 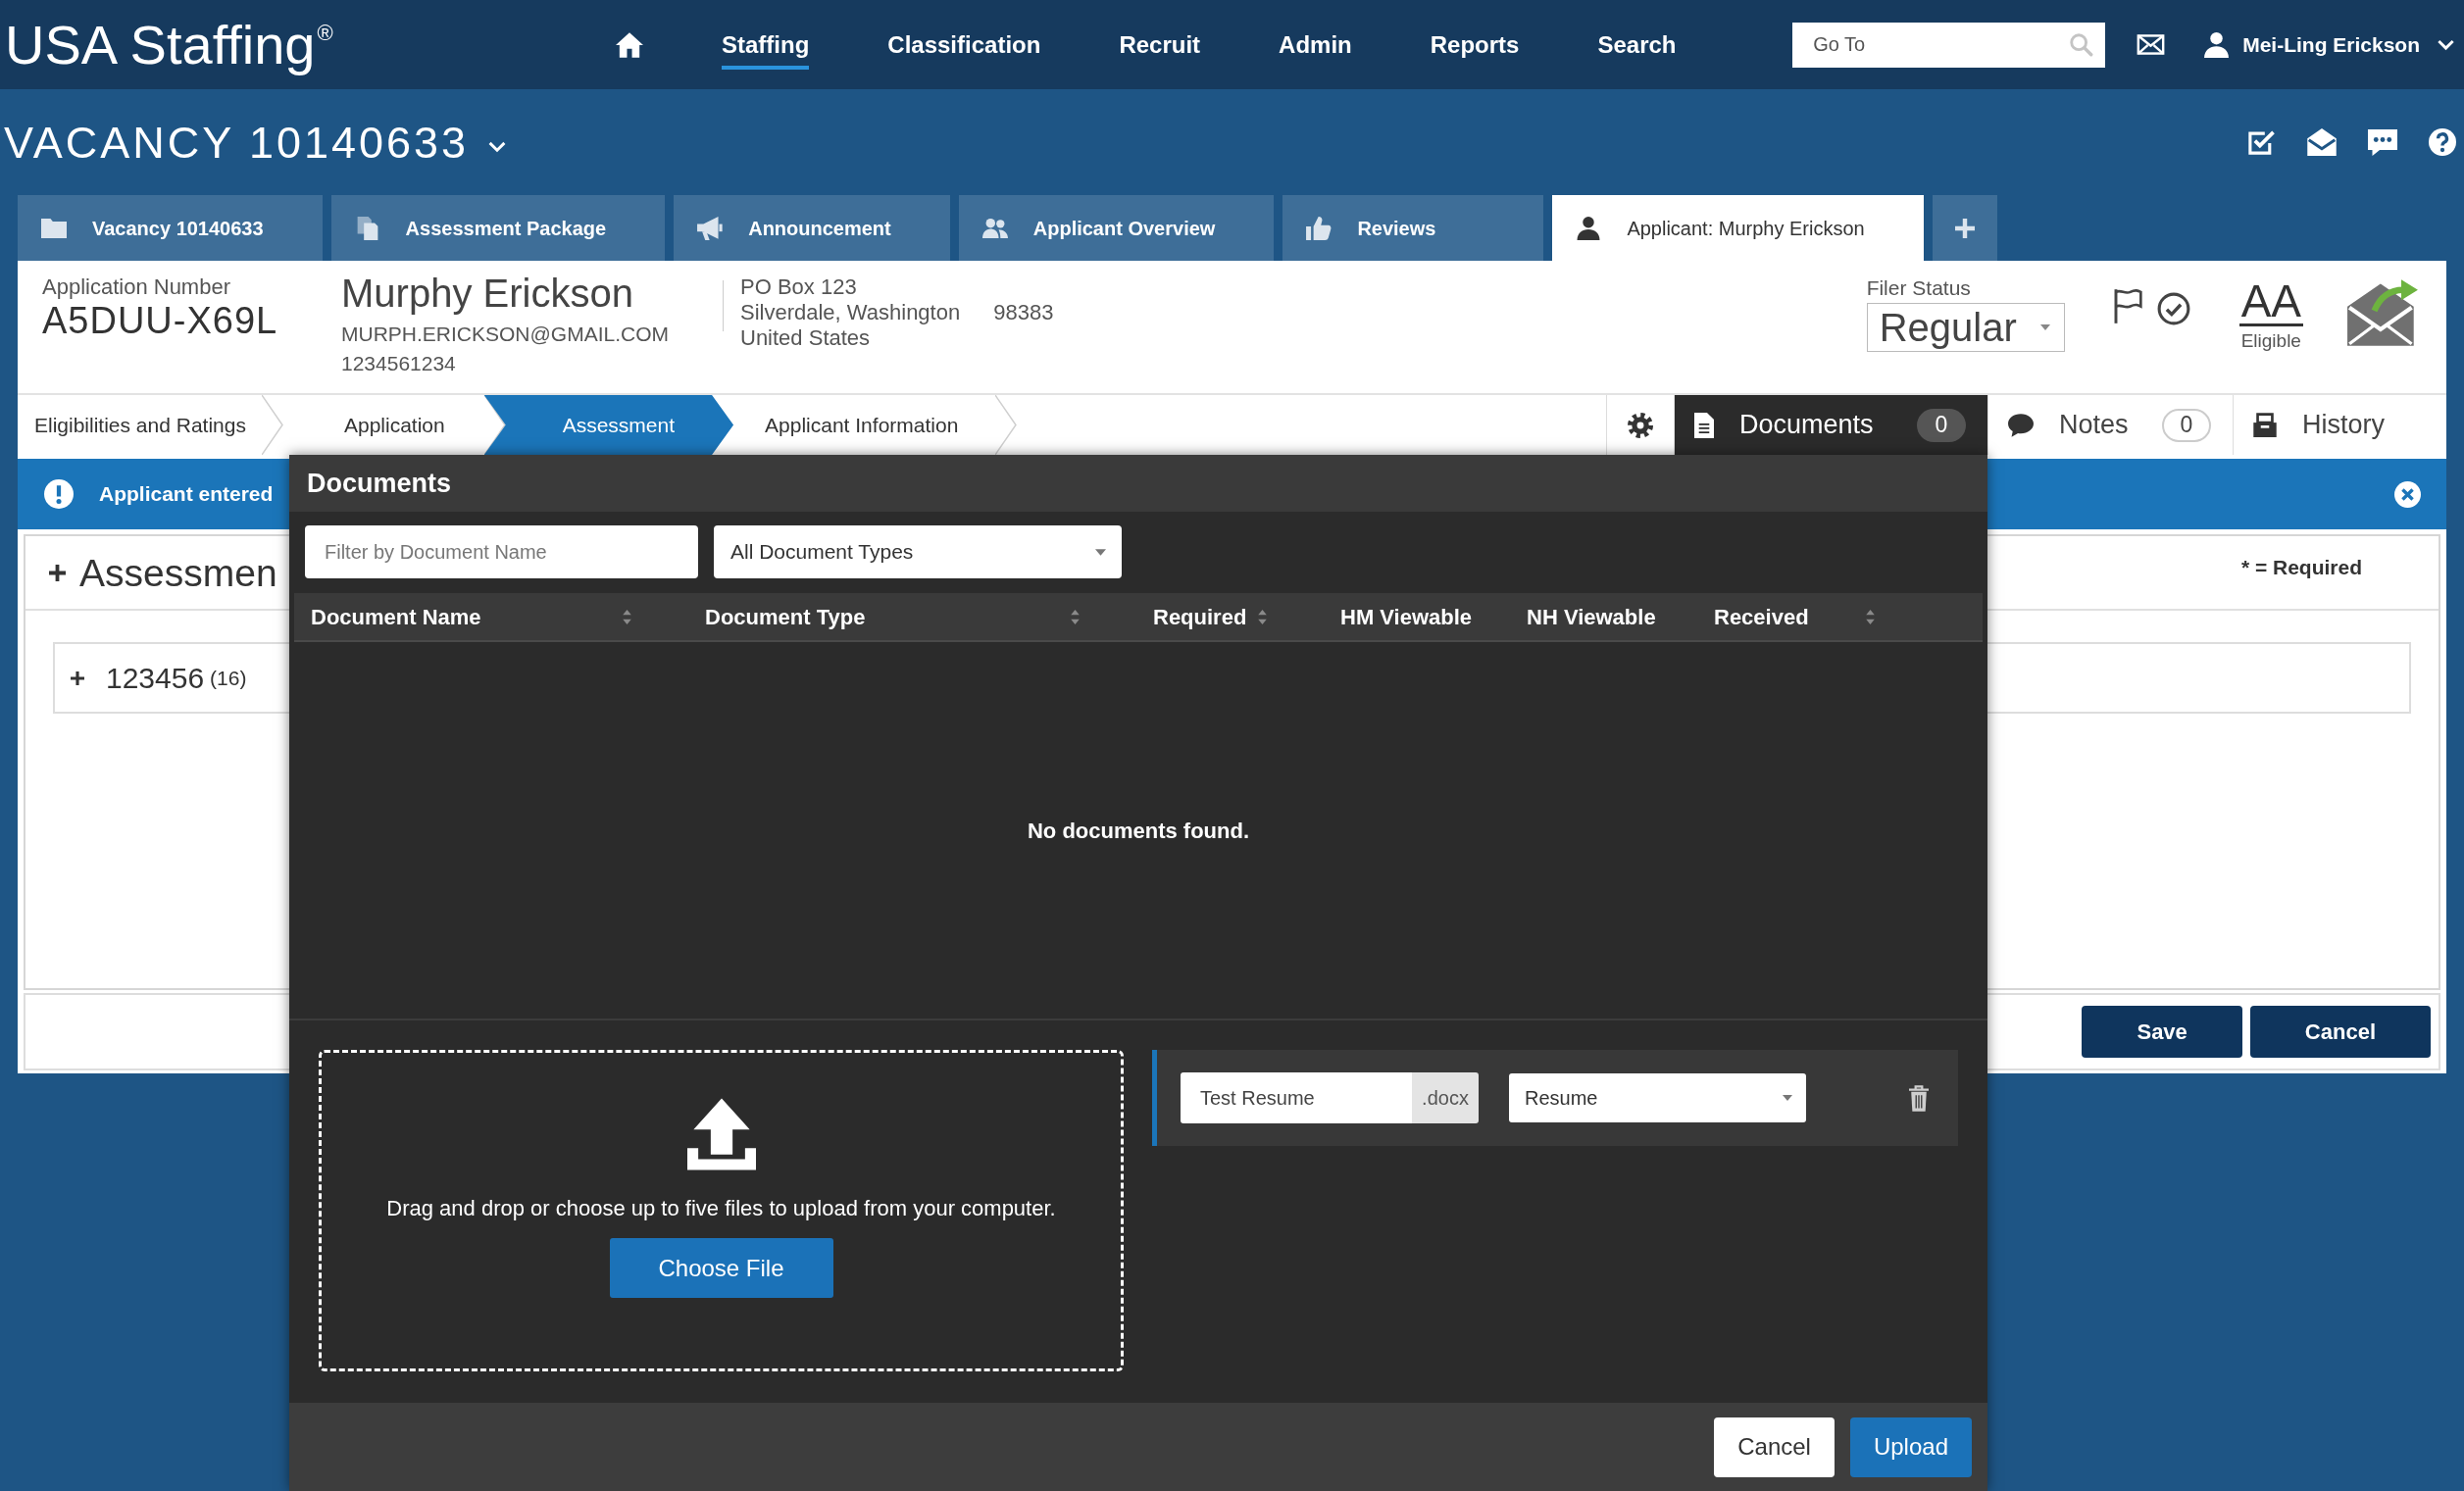 What do you see at coordinates (2151, 44) in the screenshot?
I see `mail-icon` at bounding box center [2151, 44].